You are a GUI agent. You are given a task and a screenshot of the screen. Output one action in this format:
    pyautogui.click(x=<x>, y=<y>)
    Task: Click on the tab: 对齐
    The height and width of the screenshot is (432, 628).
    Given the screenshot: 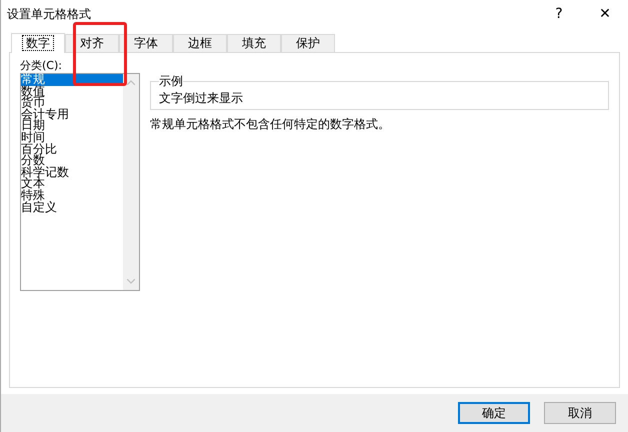 What is the action you would take?
    pyautogui.click(x=92, y=43)
    